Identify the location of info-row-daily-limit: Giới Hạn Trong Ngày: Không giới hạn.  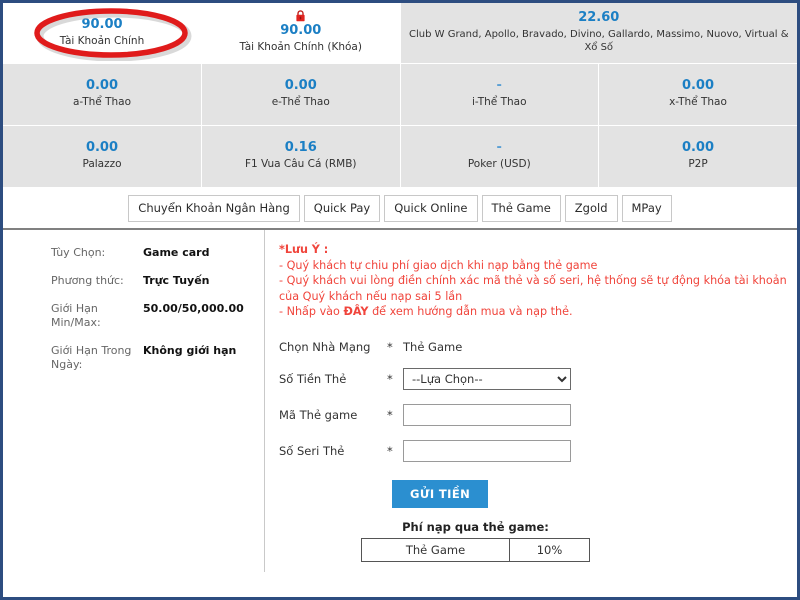
(147, 365).